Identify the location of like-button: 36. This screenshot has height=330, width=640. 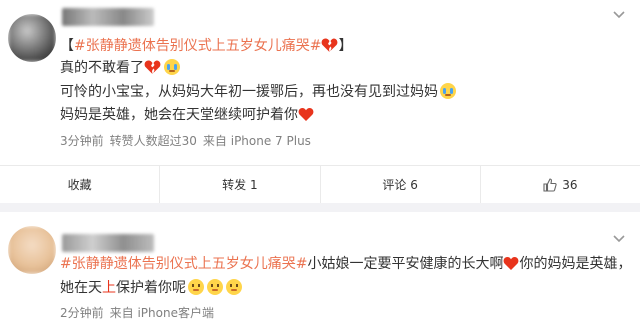
(560, 184).